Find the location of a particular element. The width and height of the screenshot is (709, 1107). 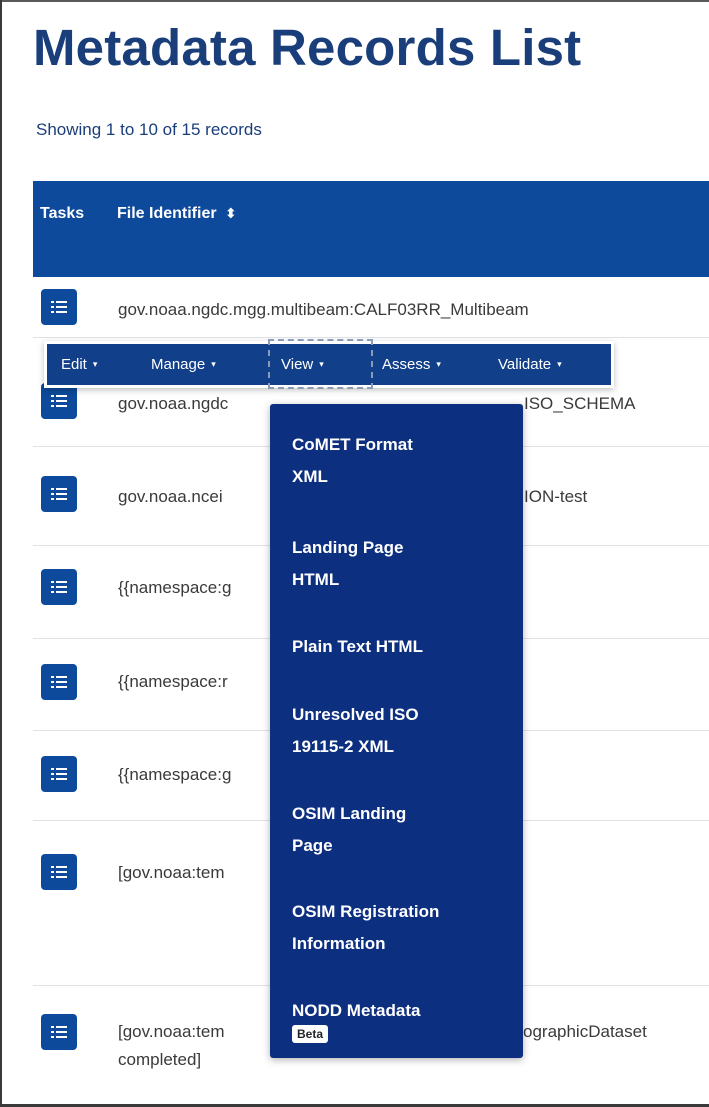

menu-item-label: Page is located at coordinates (312, 845).